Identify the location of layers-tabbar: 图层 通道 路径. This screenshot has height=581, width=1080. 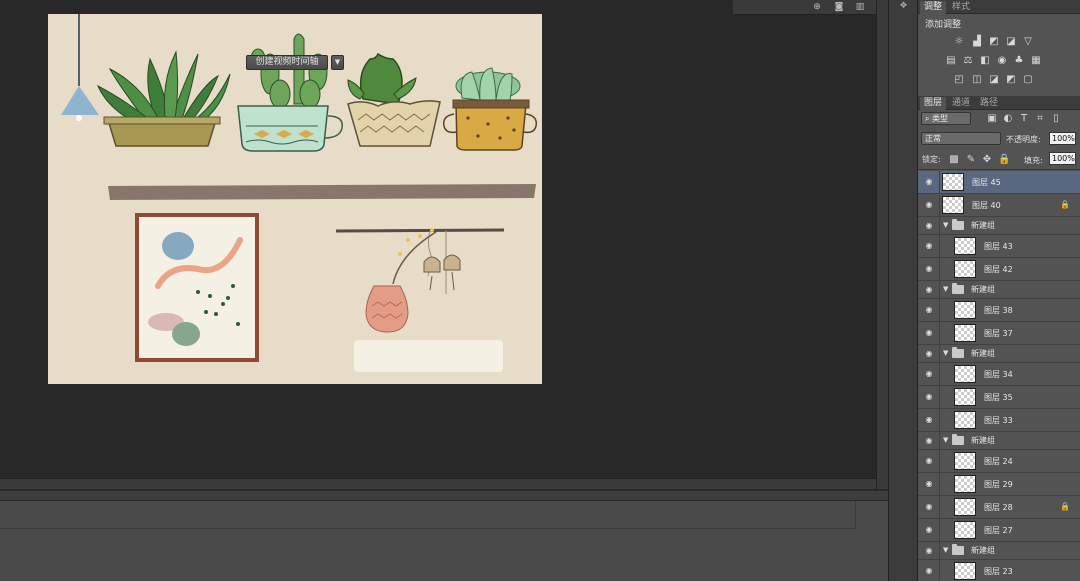
(999, 103).